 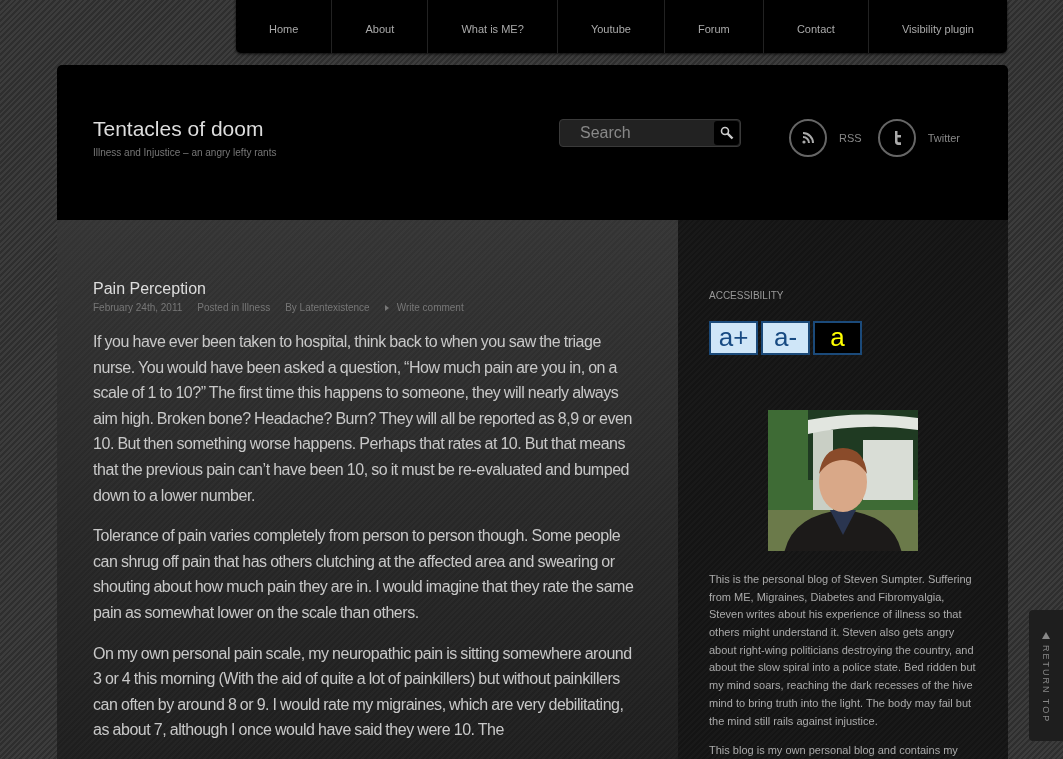 I want to click on search-icon, so click(x=726, y=132).